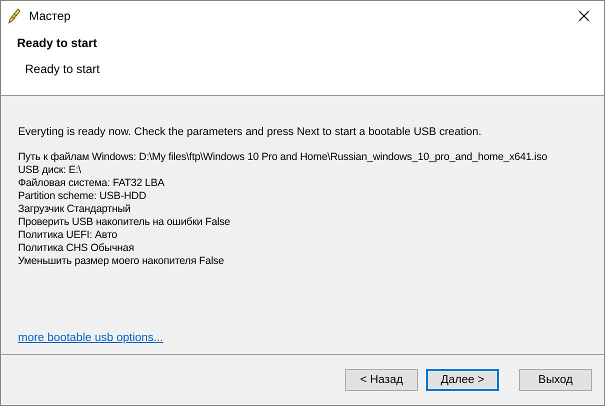 The image size is (605, 406). Describe the element at coordinates (82, 196) in the screenshot. I see `parameter-line: Partition scheme: USB-HDD` at that location.